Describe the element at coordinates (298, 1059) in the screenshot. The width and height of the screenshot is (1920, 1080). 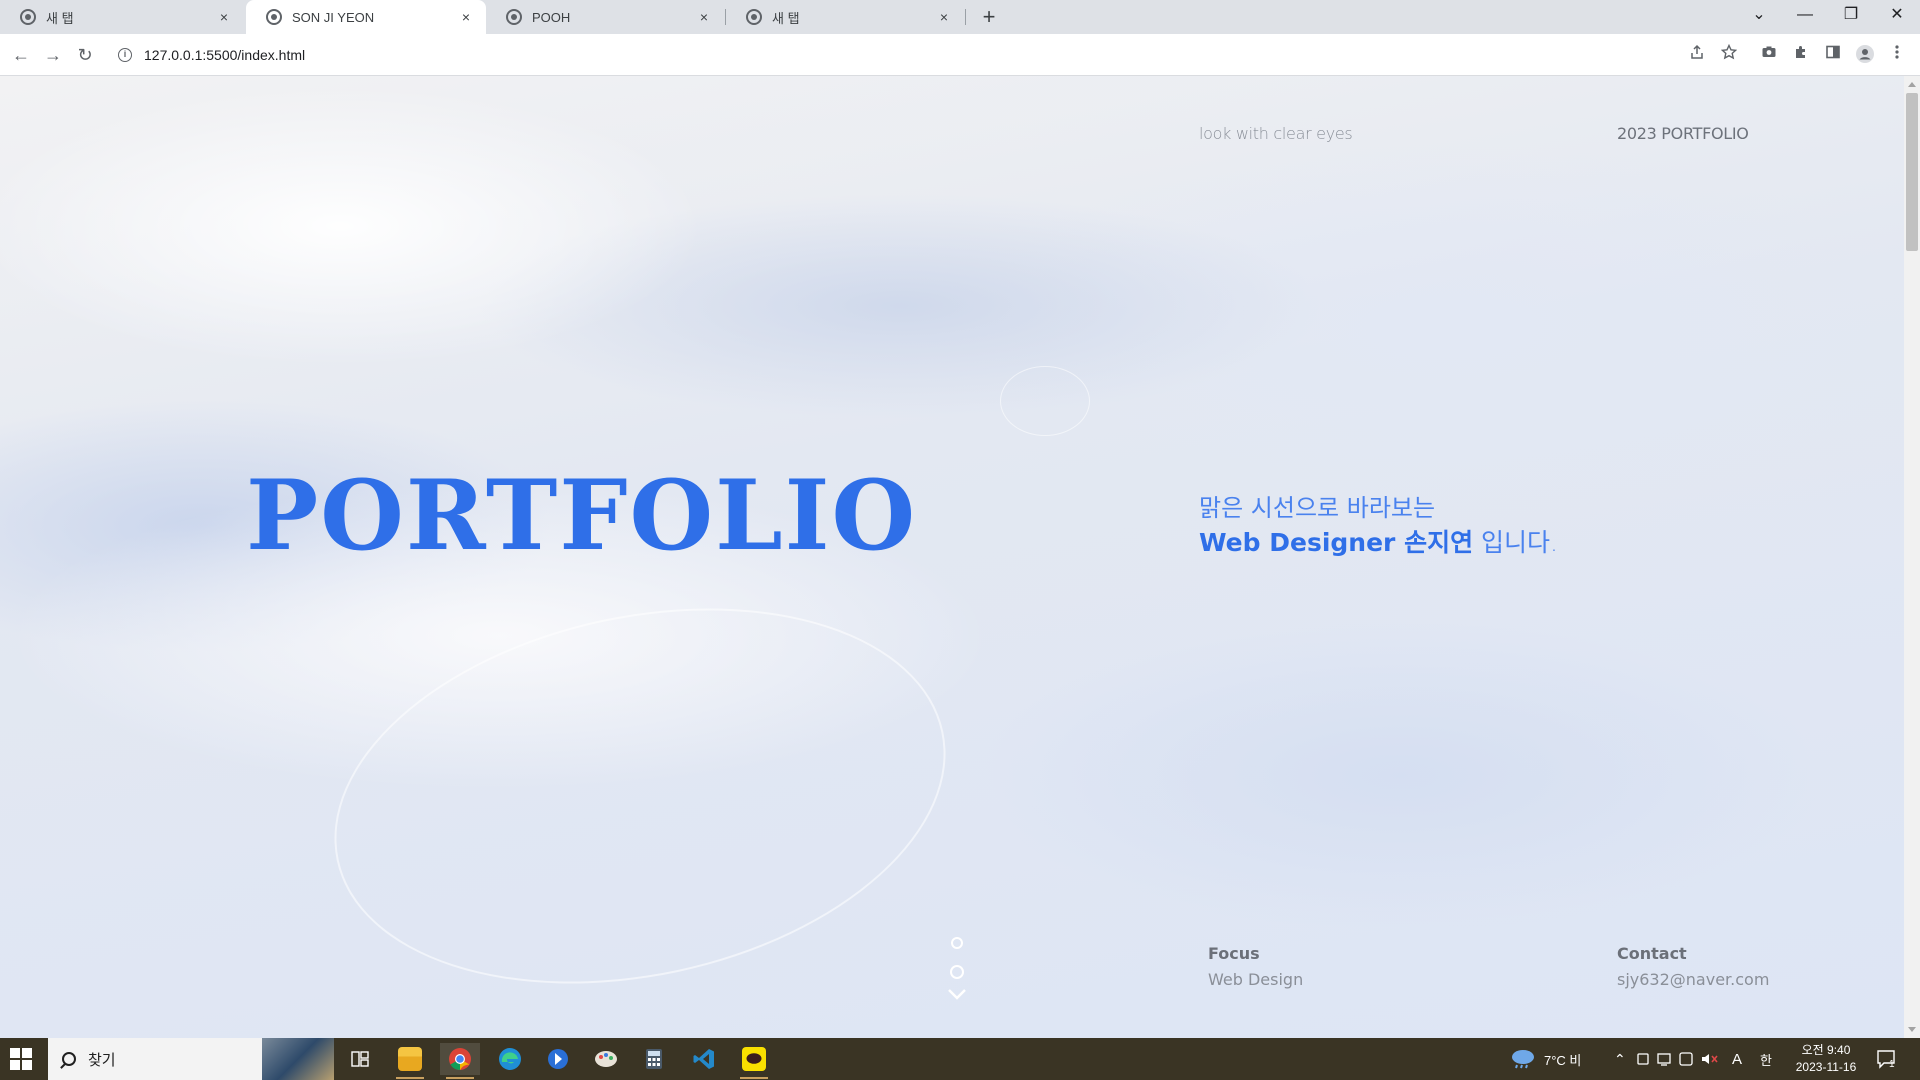
I see `search-highlight-image` at that location.